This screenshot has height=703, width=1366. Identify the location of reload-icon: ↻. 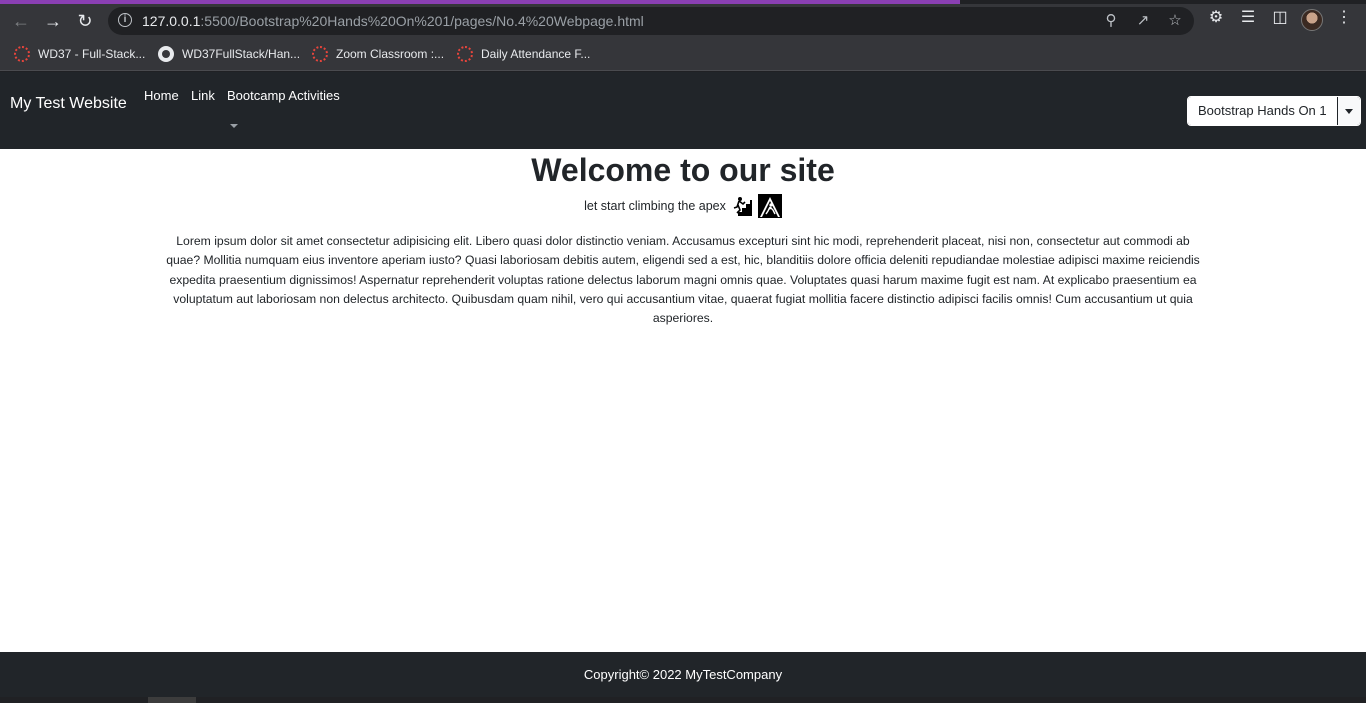
(85, 21).